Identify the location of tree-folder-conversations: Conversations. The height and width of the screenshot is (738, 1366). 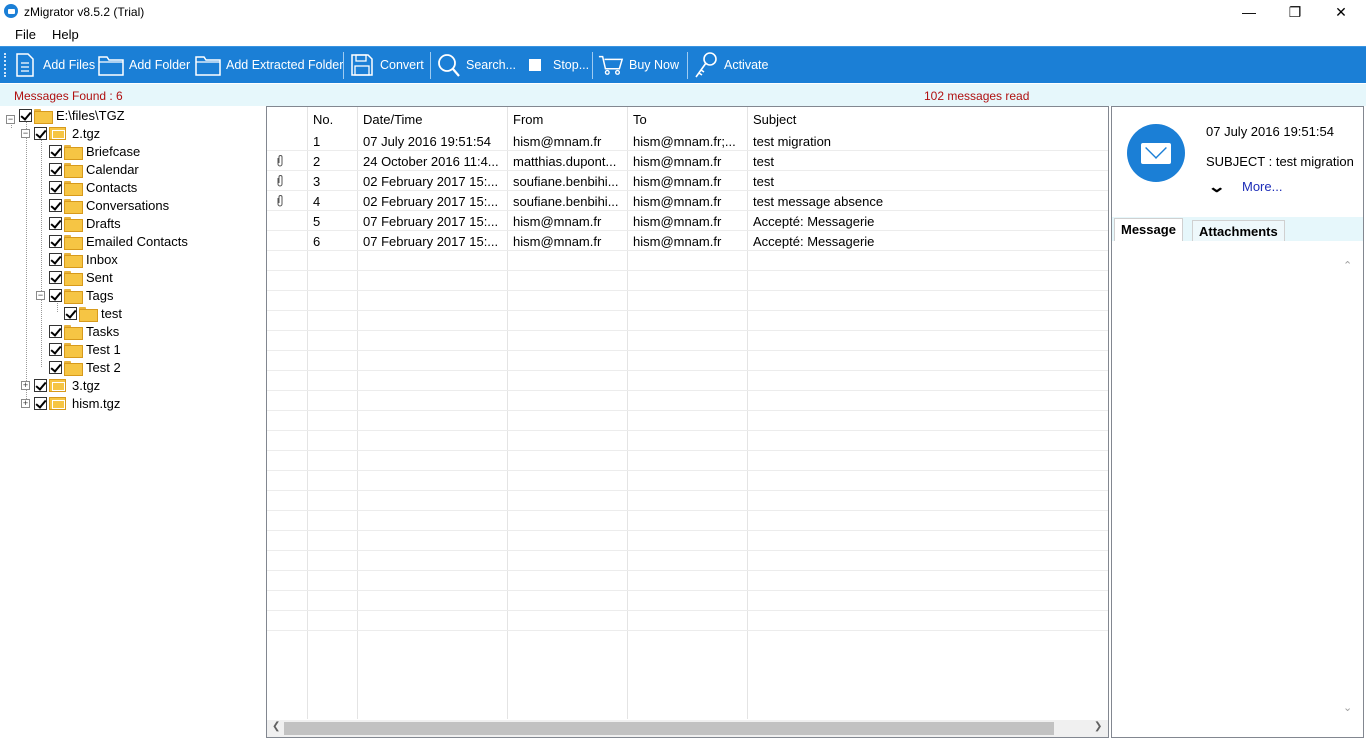
(109, 205).